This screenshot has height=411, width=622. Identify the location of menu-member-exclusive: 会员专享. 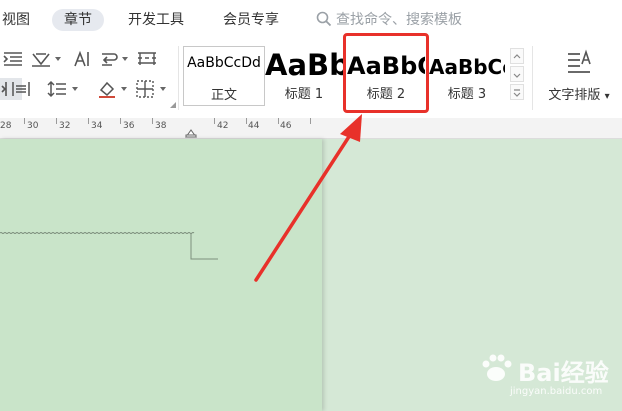
(251, 20).